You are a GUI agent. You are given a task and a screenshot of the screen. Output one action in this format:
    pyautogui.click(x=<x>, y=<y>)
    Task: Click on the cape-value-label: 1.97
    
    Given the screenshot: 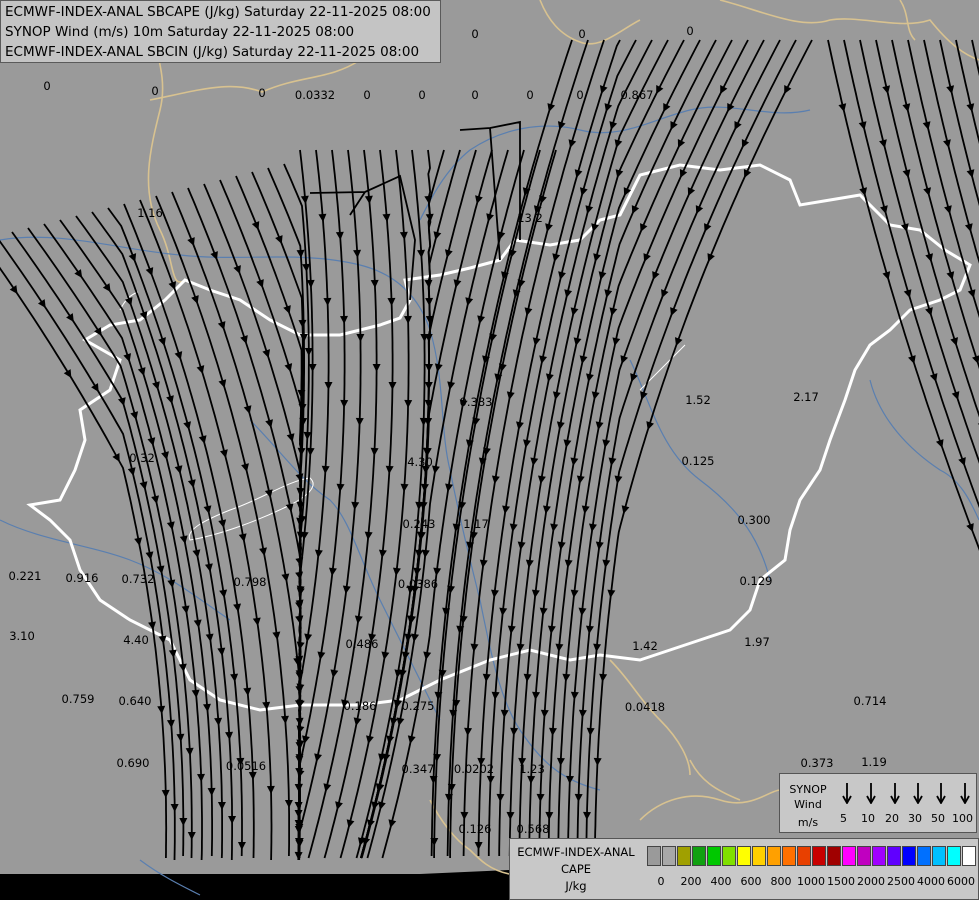 What is the action you would take?
    pyautogui.click(x=757, y=642)
    